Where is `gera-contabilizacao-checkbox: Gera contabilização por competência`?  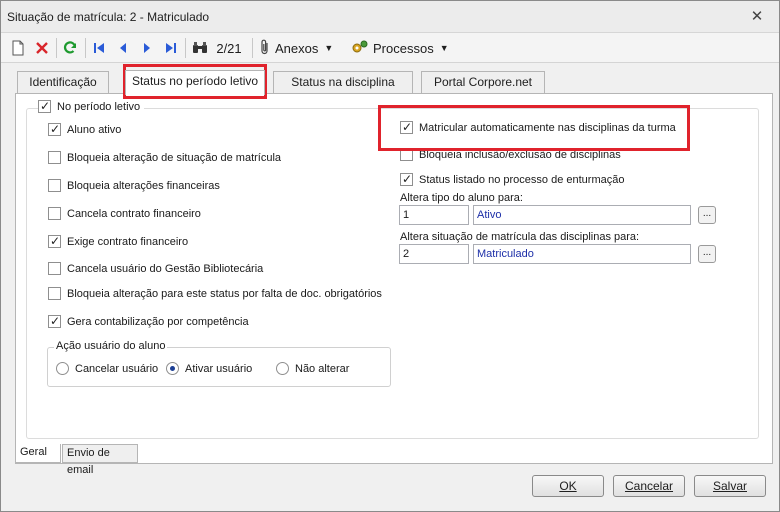 gera-contabilizacao-checkbox: Gera contabilização por competência is located at coordinates (148, 321).